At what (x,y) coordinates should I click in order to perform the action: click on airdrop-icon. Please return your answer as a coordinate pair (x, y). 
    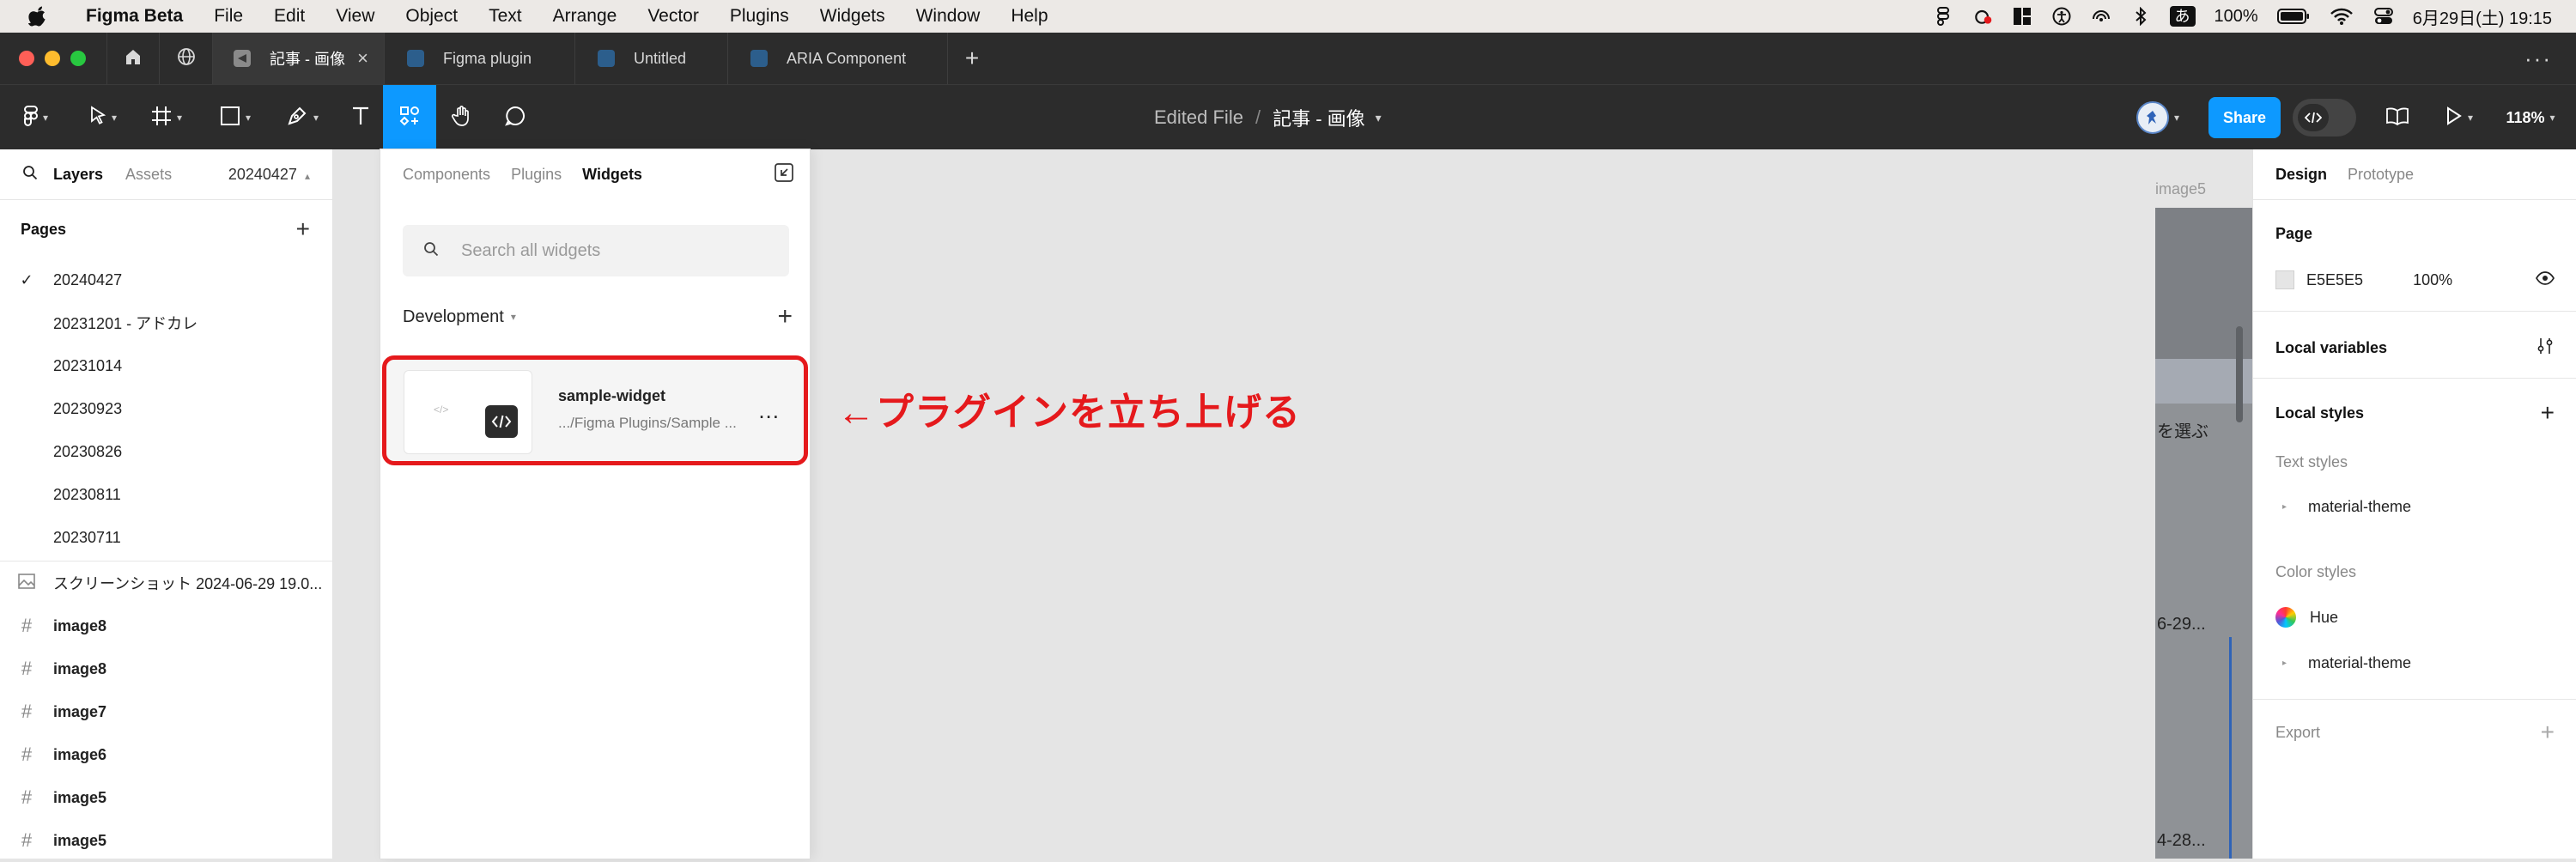
    Looking at the image, I should click on (2101, 16).